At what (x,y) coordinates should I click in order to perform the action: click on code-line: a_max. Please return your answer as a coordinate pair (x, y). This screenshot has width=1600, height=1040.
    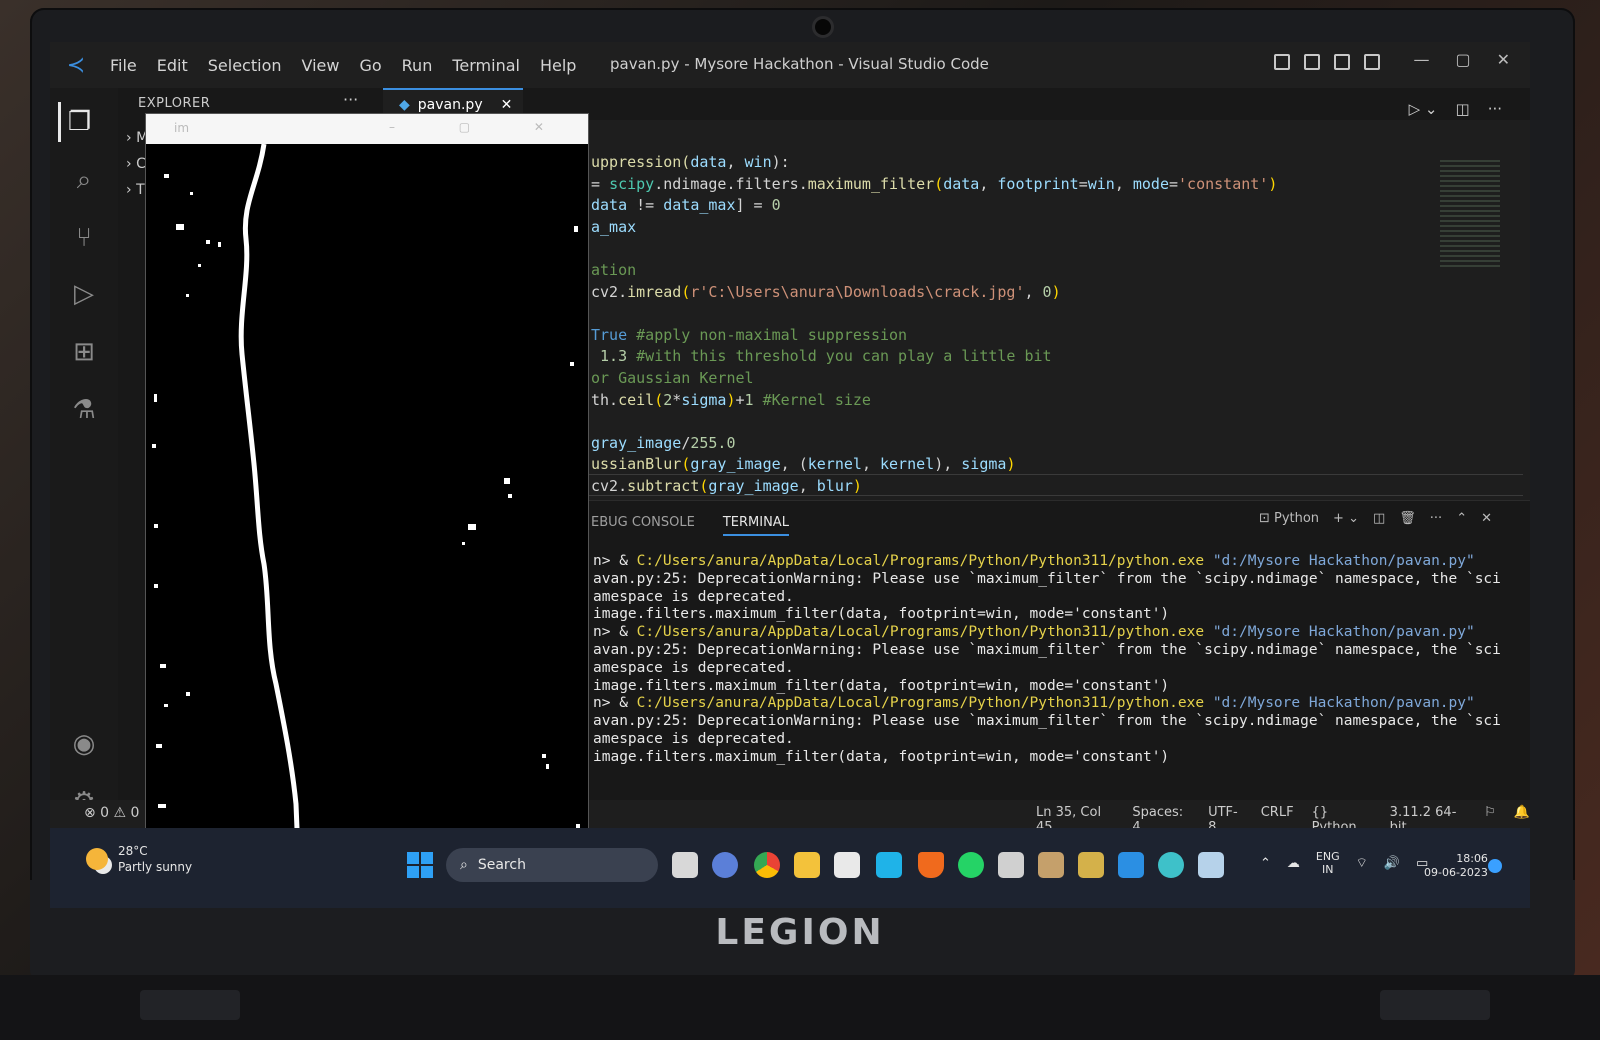
    Looking at the image, I should click on (614, 226).